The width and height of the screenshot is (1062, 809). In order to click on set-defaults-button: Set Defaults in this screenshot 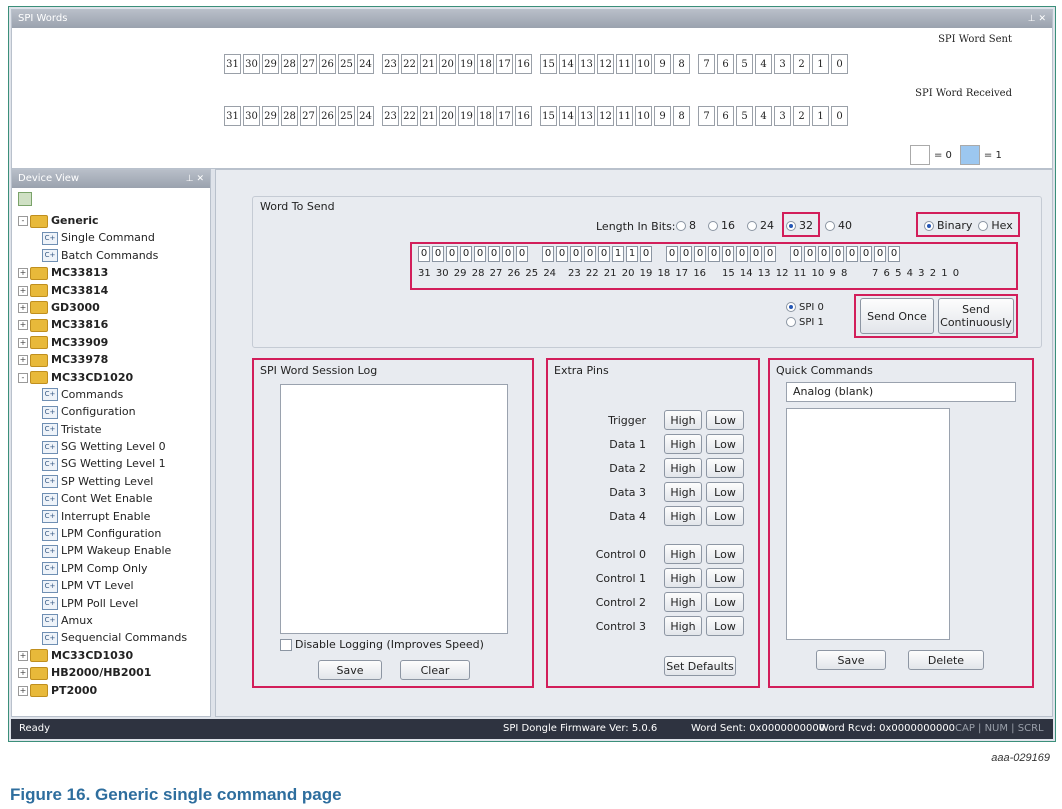, I will do `click(700, 666)`.